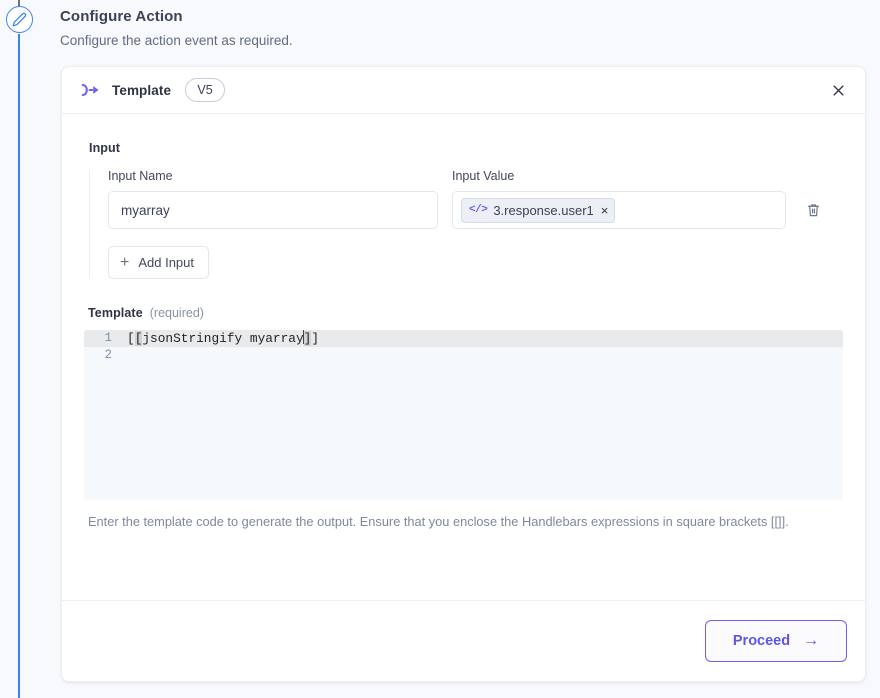  Describe the element at coordinates (223, 338) in the screenshot. I see `code-expression-body: jsonStringify myarray` at that location.